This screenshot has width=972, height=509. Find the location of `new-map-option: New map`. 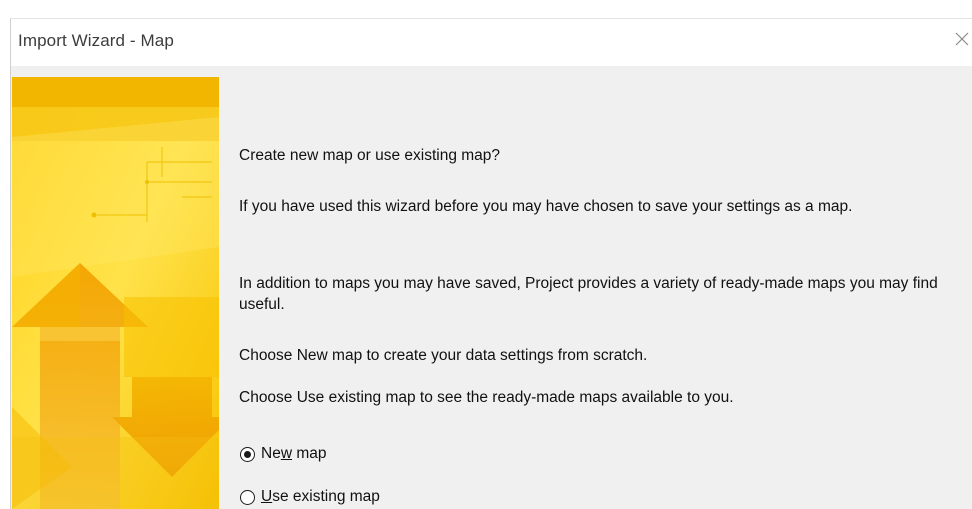

new-map-option: New map is located at coordinates (283, 454).